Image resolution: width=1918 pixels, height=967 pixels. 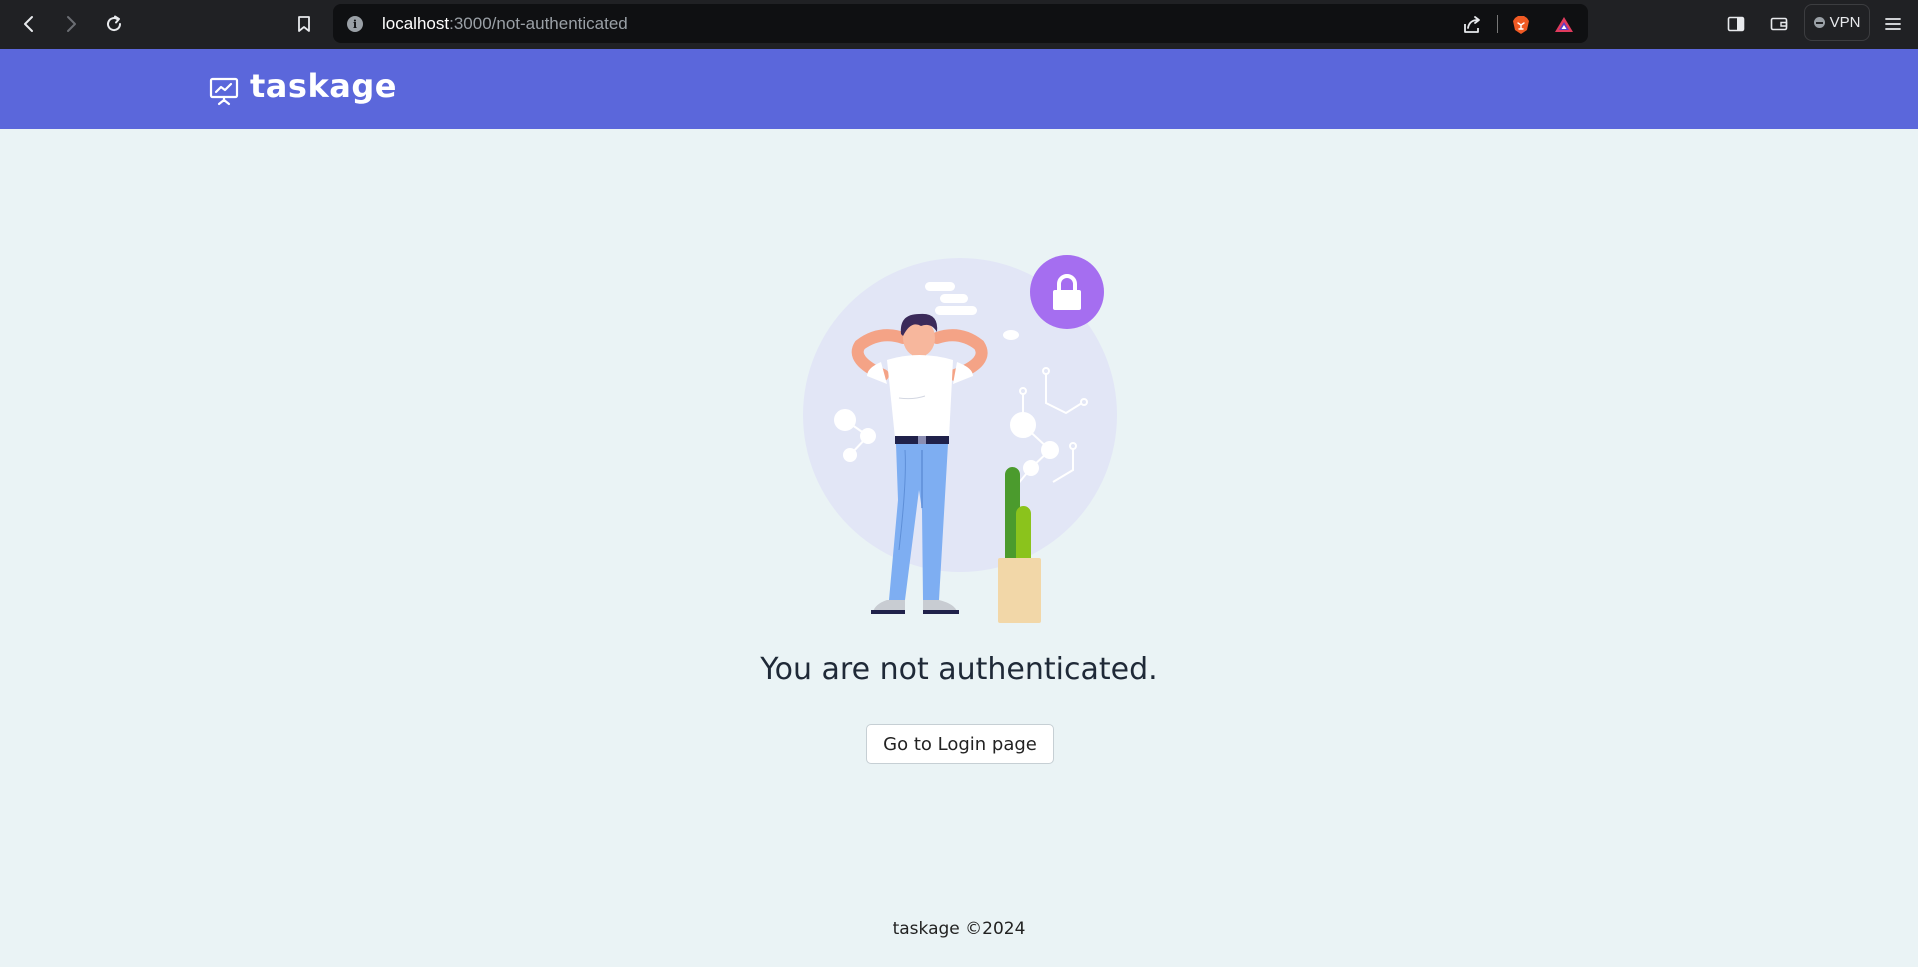 I want to click on forward-button, so click(x=71, y=24).